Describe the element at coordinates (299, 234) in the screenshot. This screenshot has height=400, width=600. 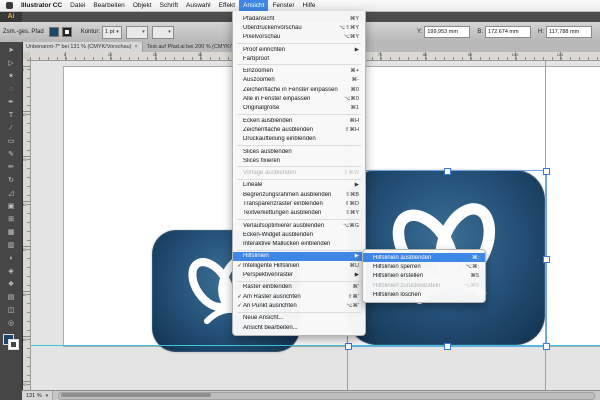
I see `menu-item-ecken-widget-ausblenden: Ecken-Widget ausblenden` at that location.